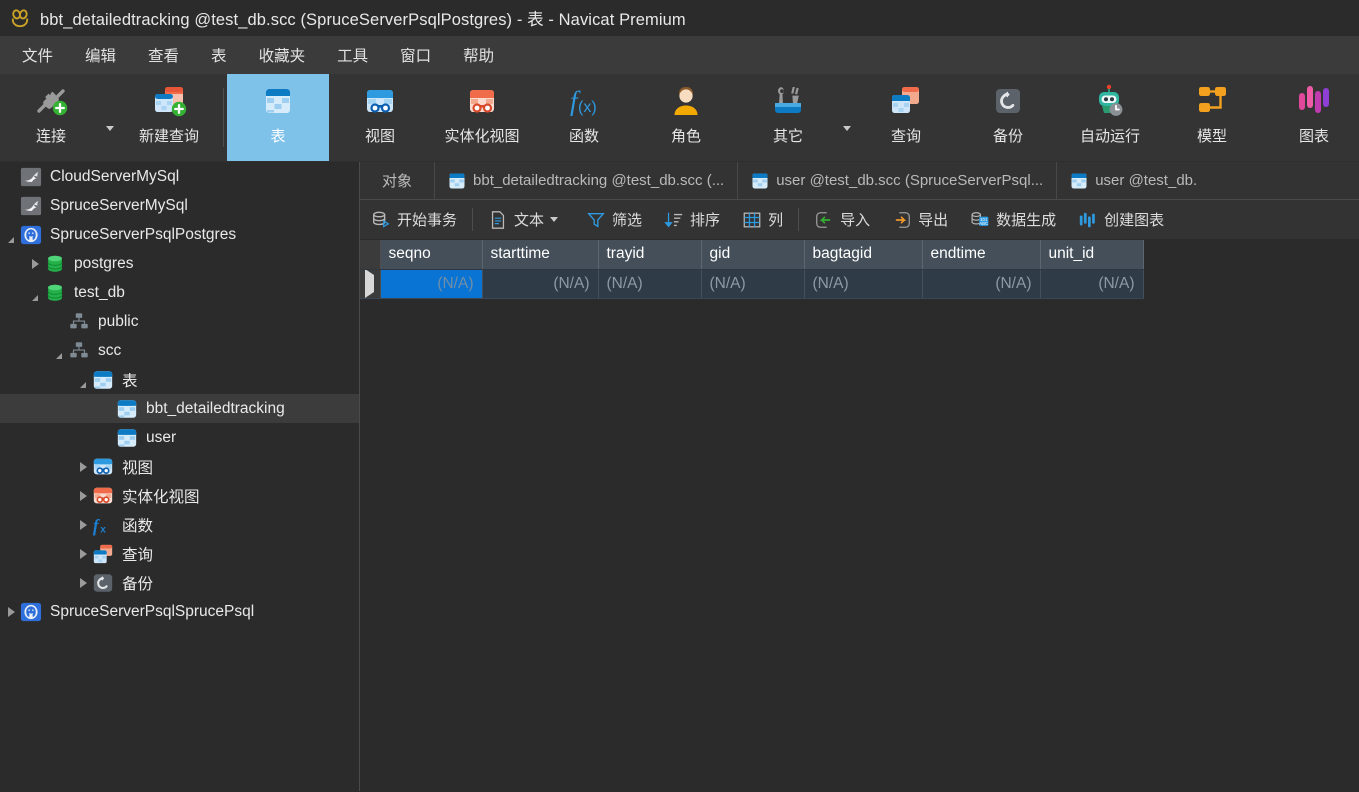 The image size is (1359, 792). I want to click on tree-item-label: SpruceServerMySql, so click(119, 205).